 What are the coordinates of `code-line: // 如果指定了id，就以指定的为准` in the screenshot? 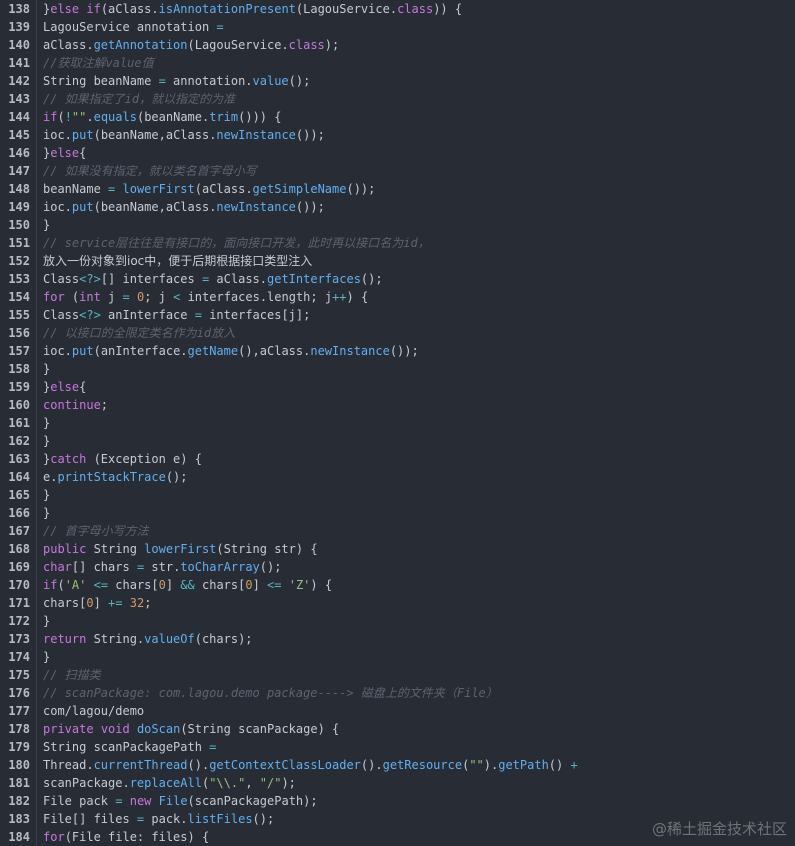 It's located at (419, 99).